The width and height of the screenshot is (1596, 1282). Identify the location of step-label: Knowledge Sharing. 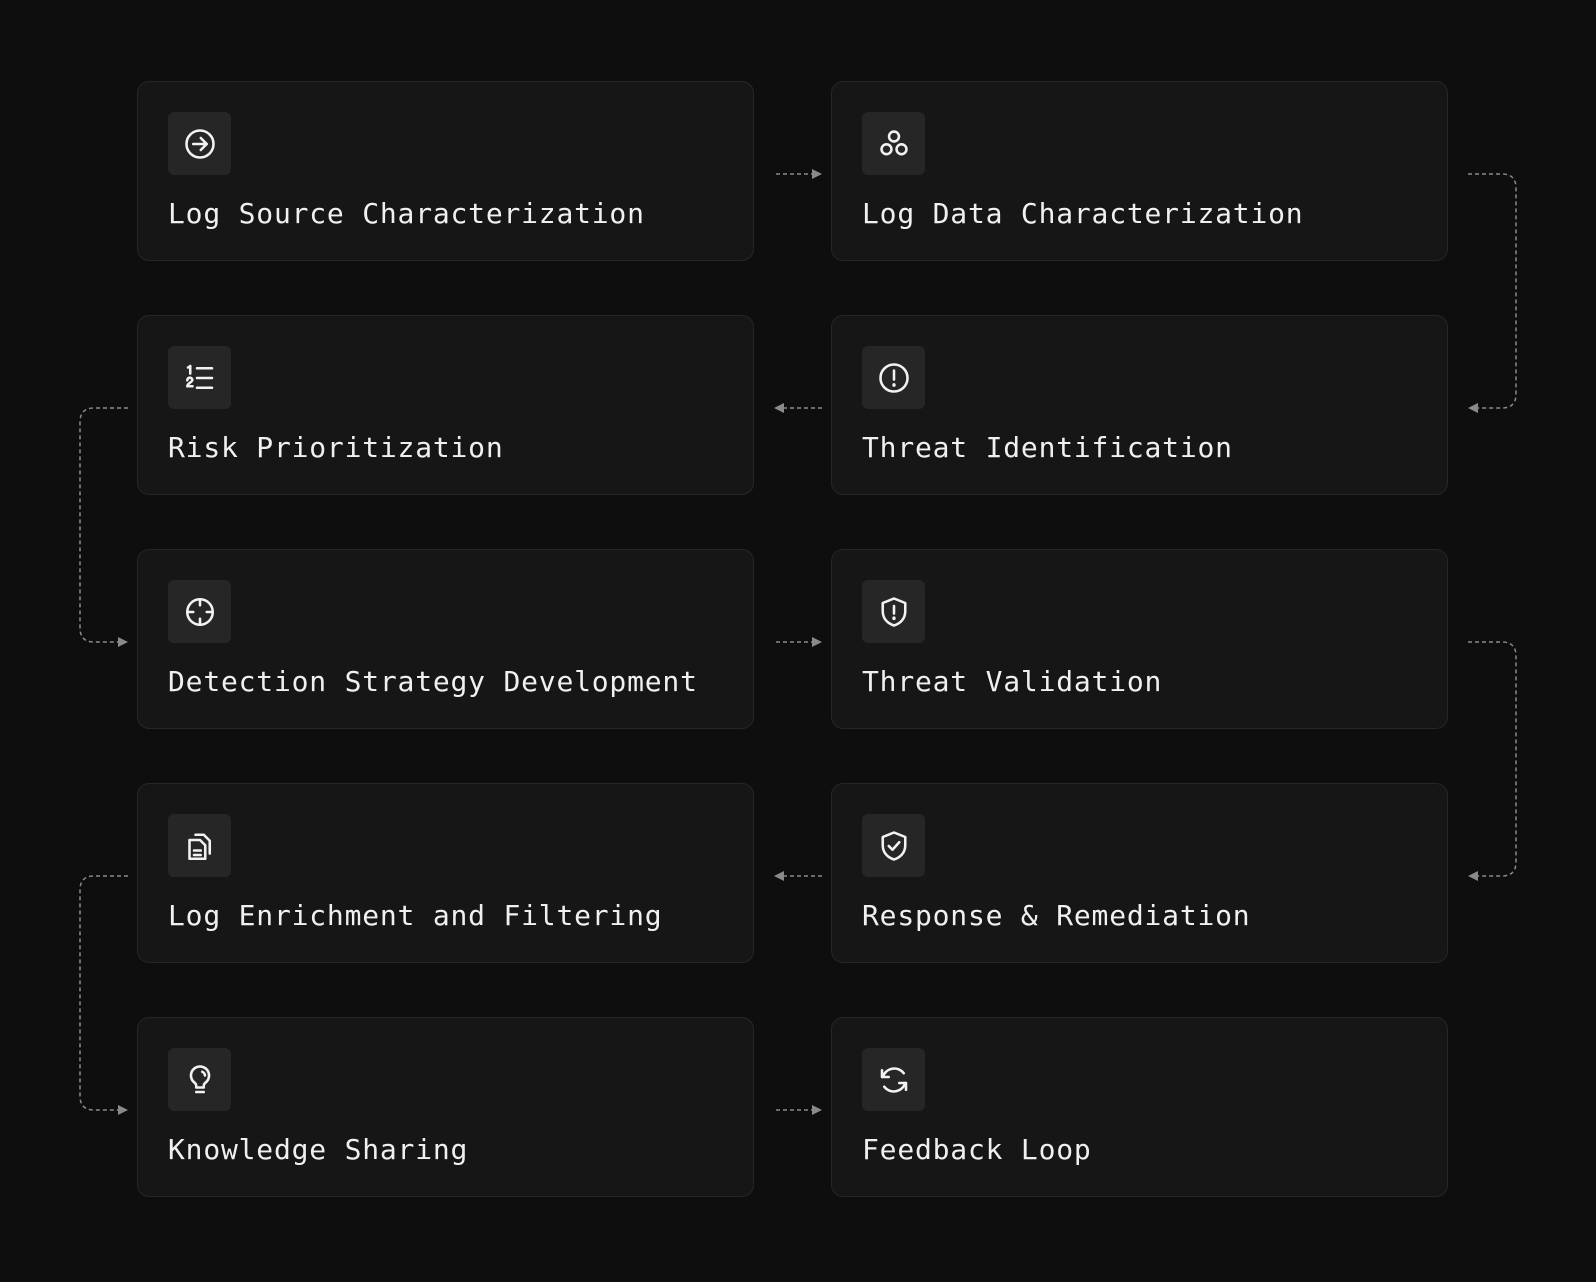
(318, 1149).